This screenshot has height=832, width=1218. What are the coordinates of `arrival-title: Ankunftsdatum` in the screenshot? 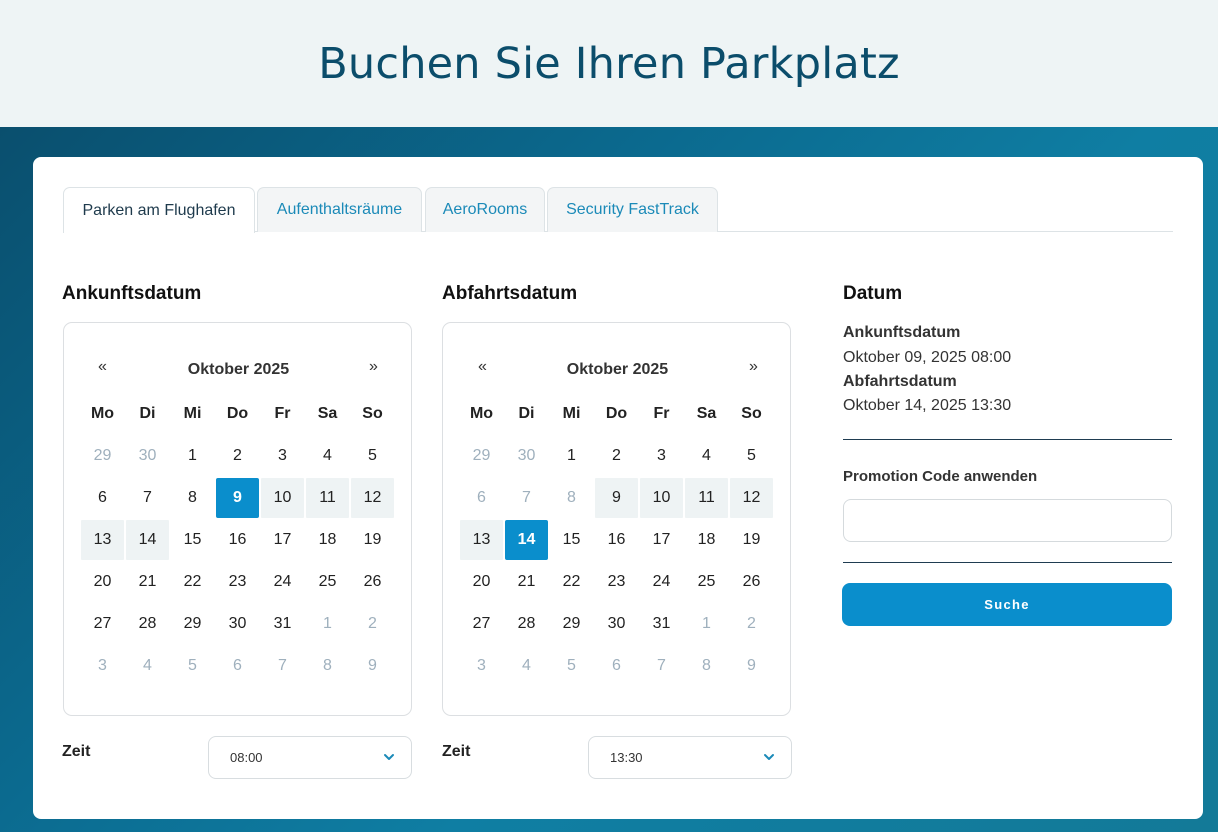 It's located at (132, 293).